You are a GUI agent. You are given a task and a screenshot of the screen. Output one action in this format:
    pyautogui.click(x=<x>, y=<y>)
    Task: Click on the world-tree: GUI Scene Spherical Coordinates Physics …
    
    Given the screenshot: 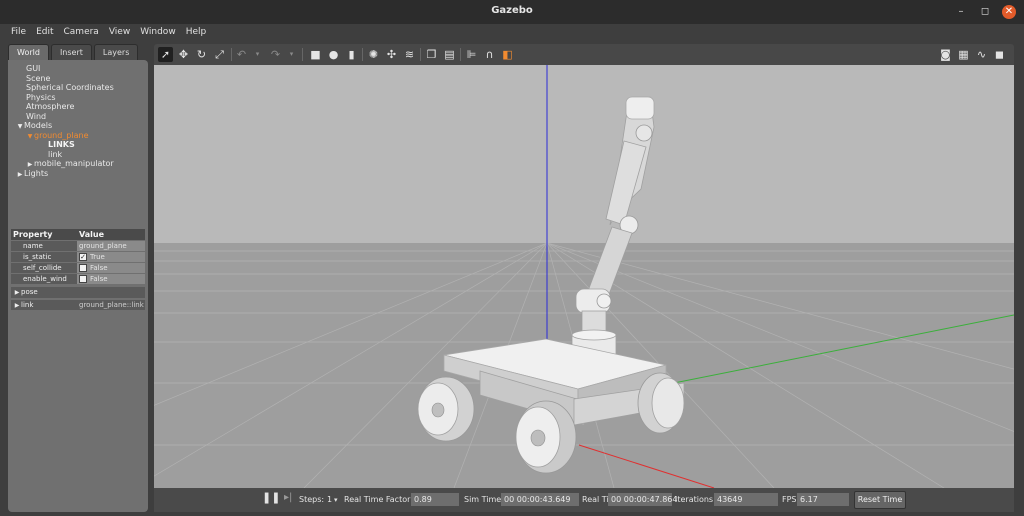 What is the action you would take?
    pyautogui.click(x=78, y=121)
    